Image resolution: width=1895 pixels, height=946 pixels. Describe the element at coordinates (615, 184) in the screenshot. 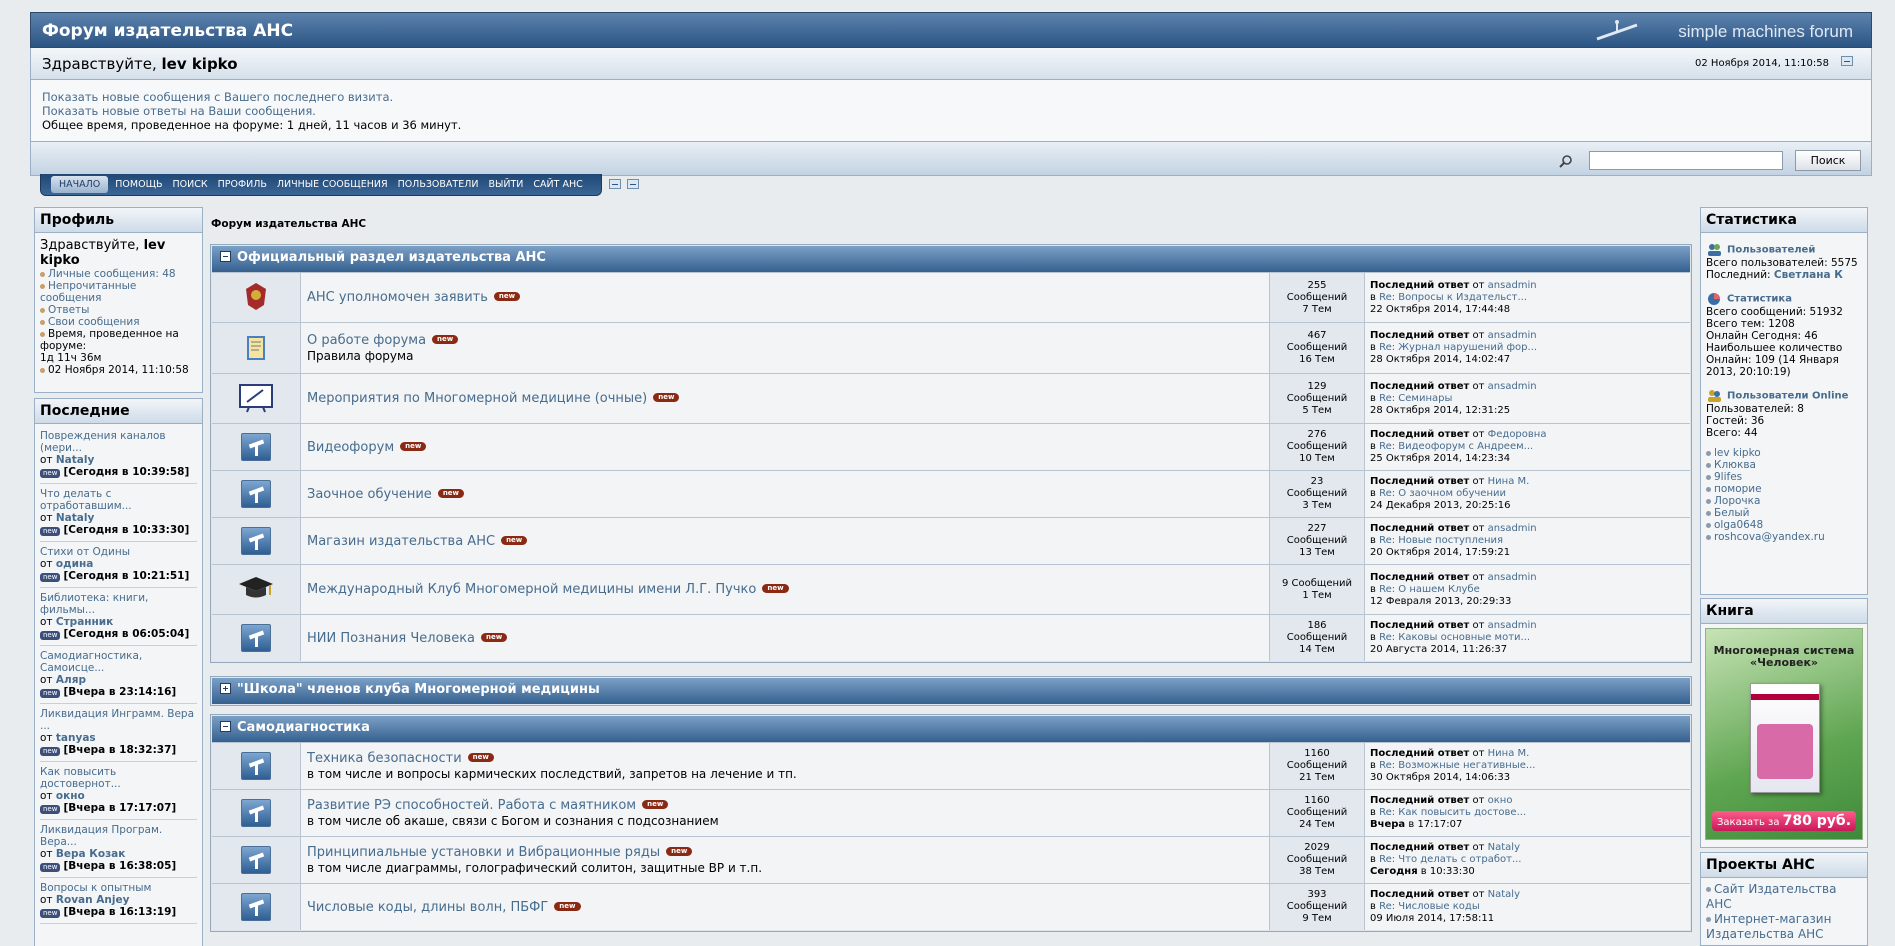

I see `collapse-menu-icon` at that location.